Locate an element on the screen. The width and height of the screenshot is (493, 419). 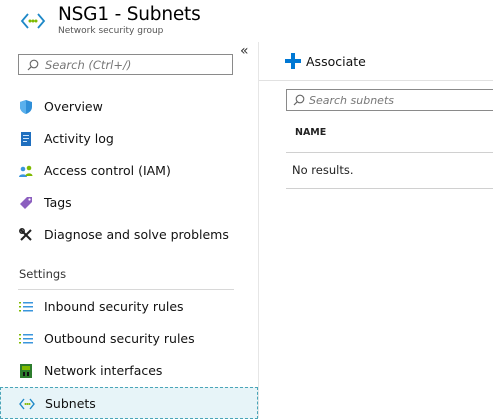
people-icon is located at coordinates (26, 171).